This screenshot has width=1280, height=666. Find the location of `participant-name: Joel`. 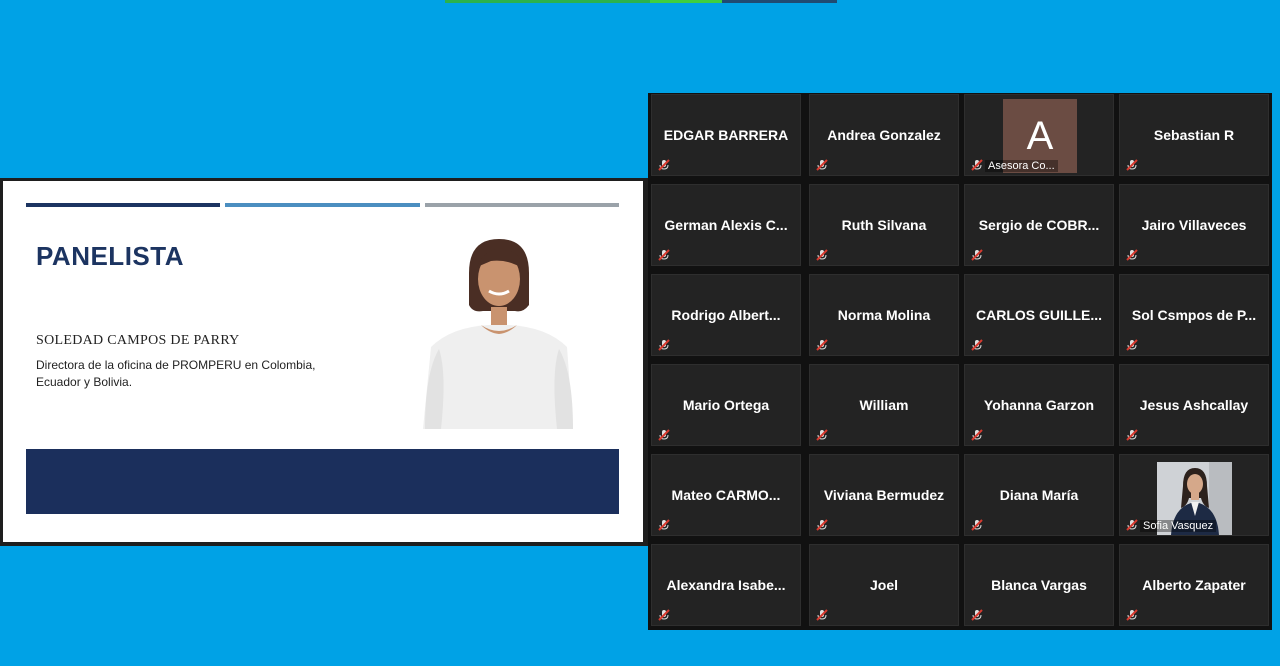

participant-name: Joel is located at coordinates (883, 585).